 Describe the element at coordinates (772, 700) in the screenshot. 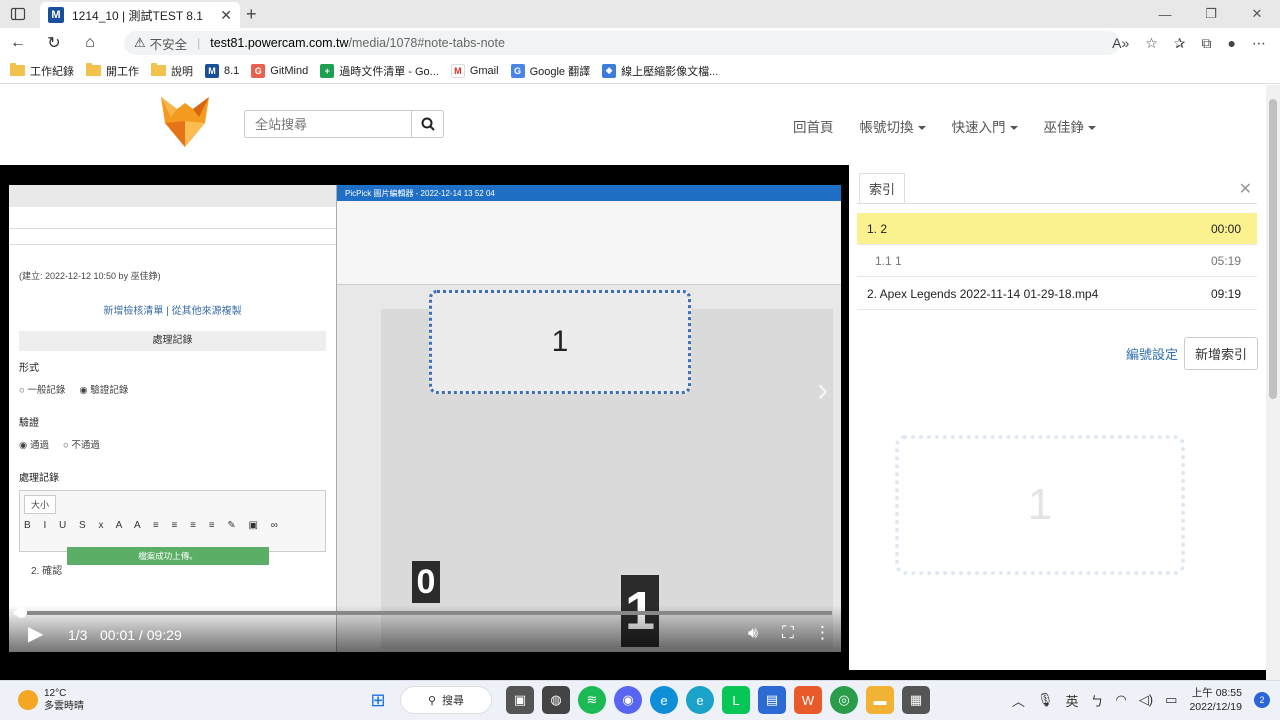

I see `notes-icon: ▤` at that location.